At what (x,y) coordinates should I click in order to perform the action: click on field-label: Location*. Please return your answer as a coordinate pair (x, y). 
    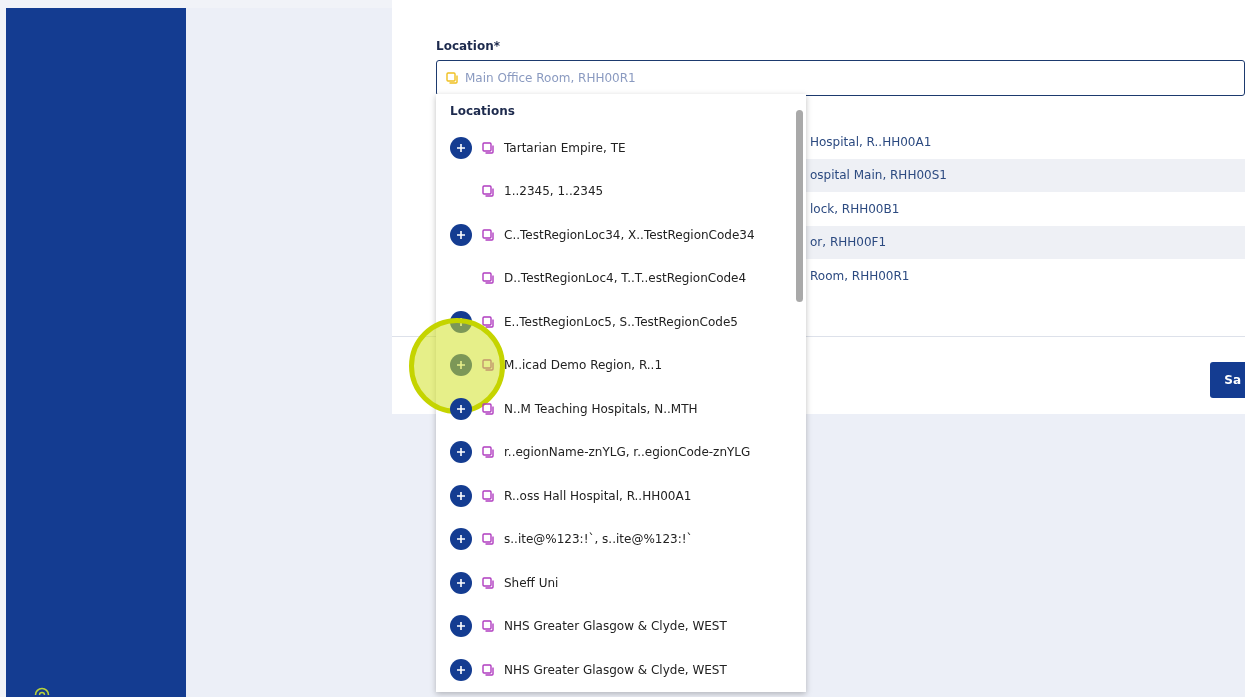
    Looking at the image, I should click on (468, 46).